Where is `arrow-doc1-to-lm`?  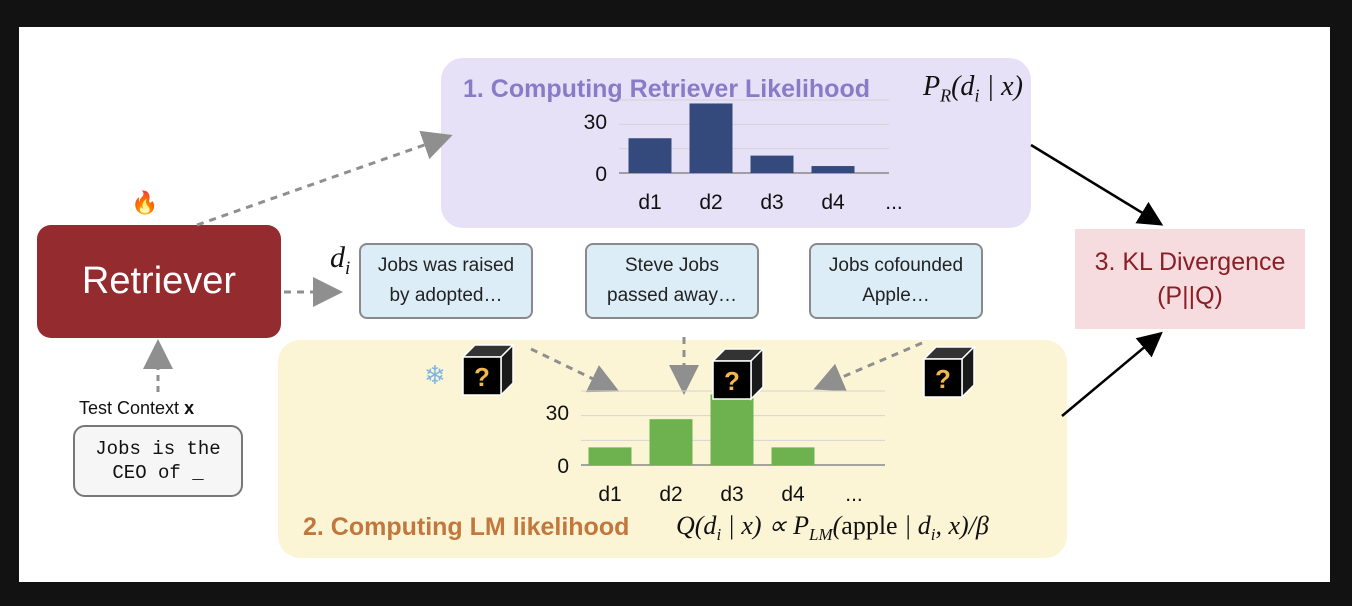 arrow-doc1-to-lm is located at coordinates (575, 370).